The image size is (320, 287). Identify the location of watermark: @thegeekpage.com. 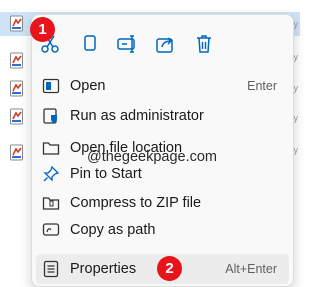
(152, 157).